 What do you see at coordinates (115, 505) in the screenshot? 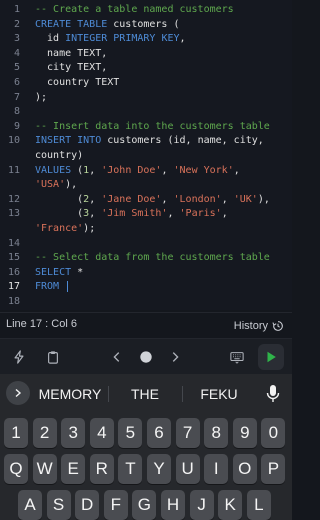
I see `key-f: F` at bounding box center [115, 505].